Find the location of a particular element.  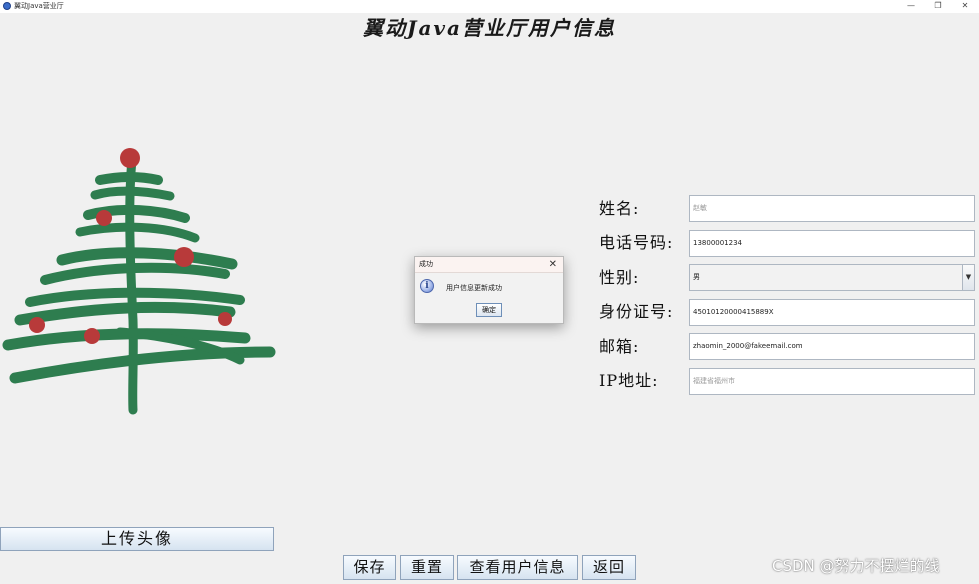

avatar is located at coordinates (145, 285).